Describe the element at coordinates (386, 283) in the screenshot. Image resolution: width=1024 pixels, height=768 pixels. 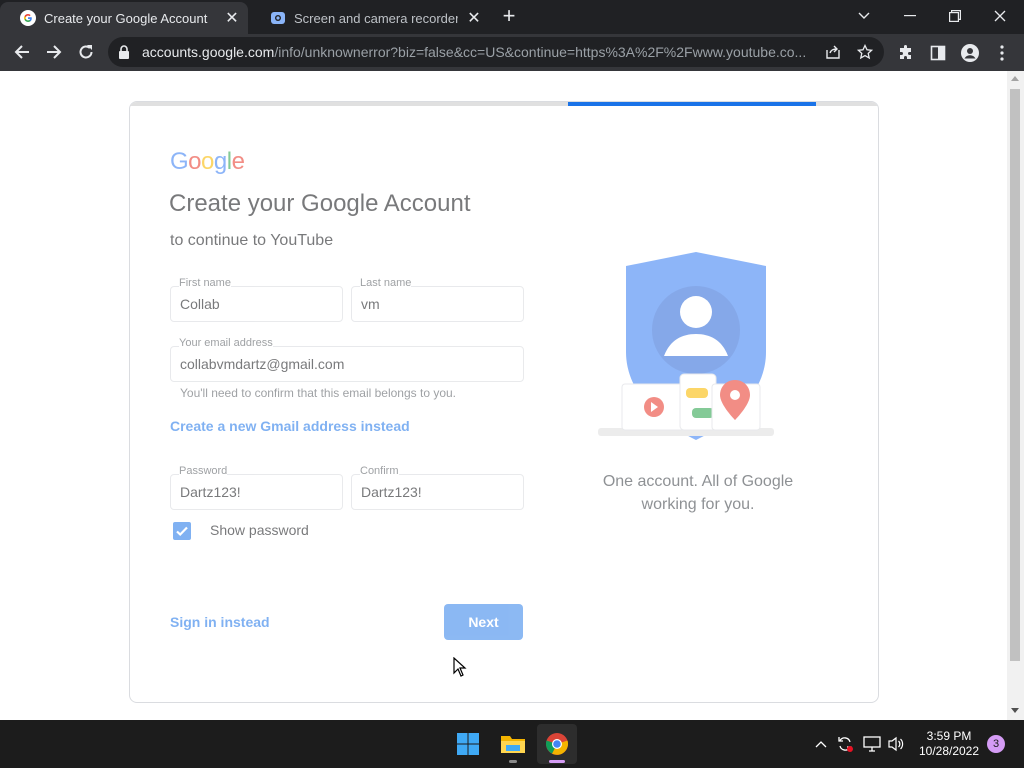
I see `last-name-label: Last name` at that location.